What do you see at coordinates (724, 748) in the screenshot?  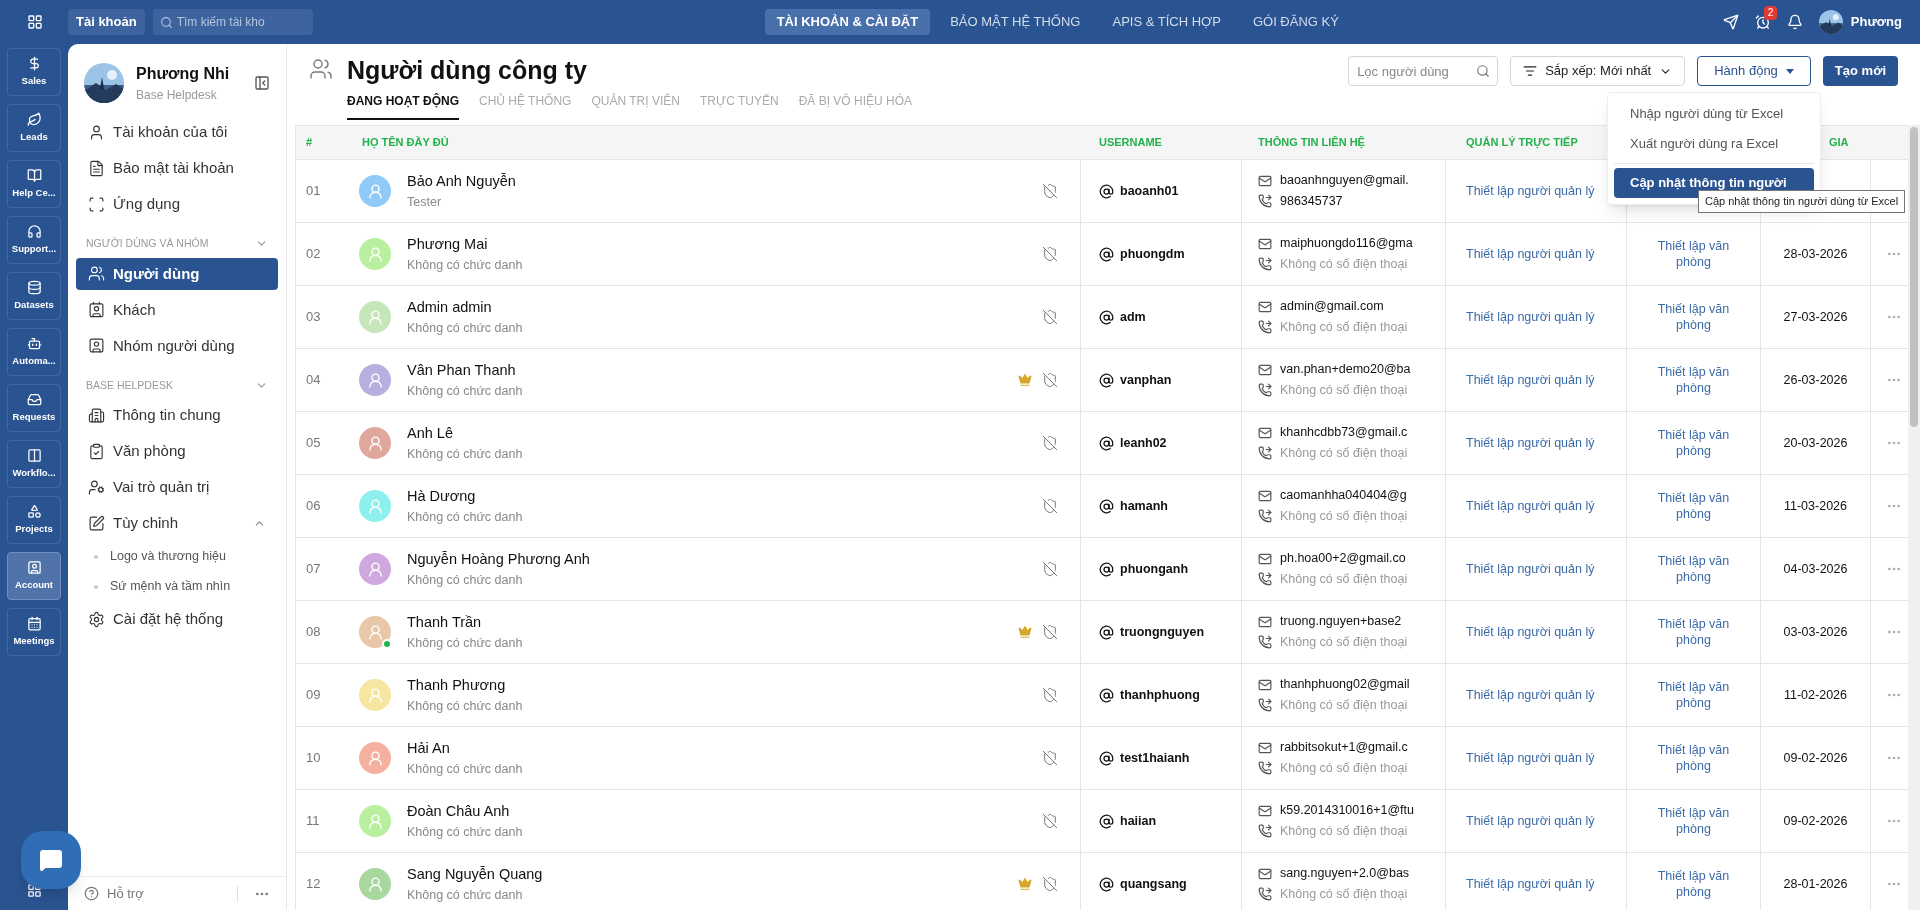 I see `user-name: Hải An` at bounding box center [724, 748].